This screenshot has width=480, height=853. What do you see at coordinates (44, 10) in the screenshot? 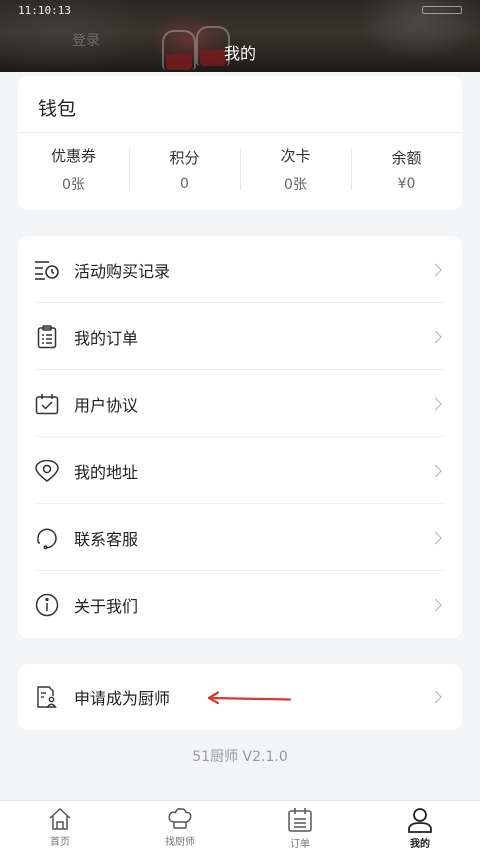
I see `status-time: 11:10:13` at bounding box center [44, 10].